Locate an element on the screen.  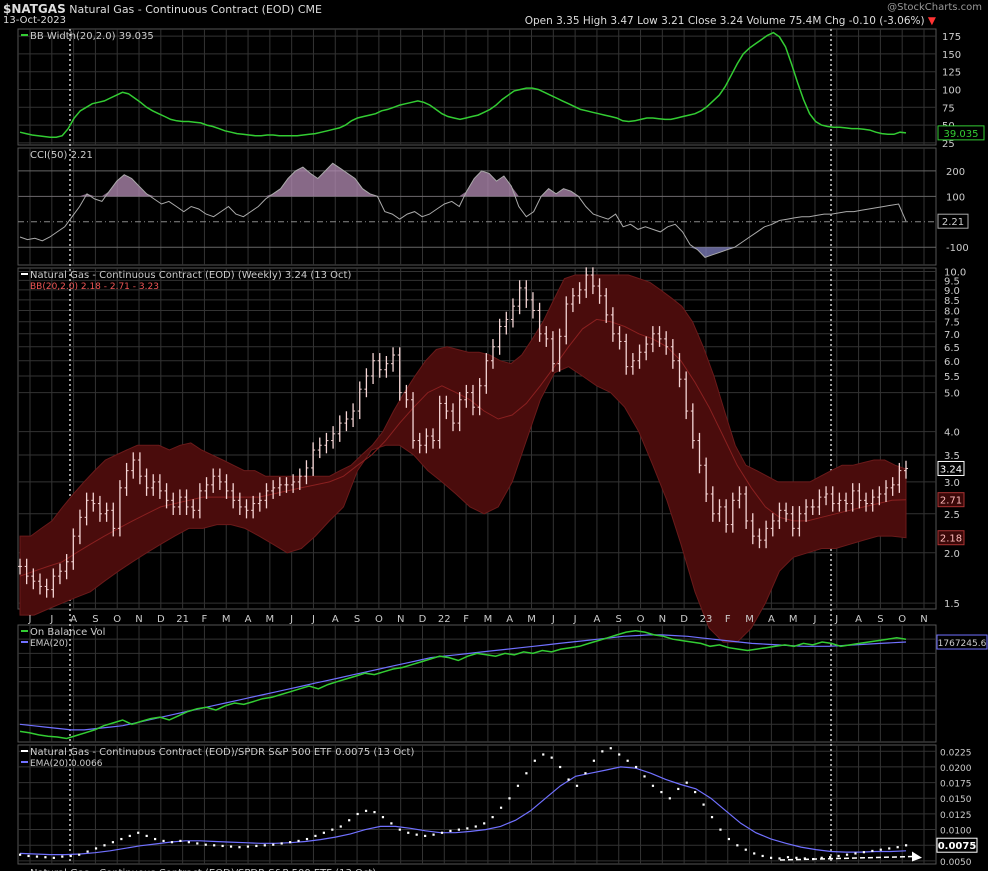
y-tick-label: 125 is located at coordinates (951, 73).